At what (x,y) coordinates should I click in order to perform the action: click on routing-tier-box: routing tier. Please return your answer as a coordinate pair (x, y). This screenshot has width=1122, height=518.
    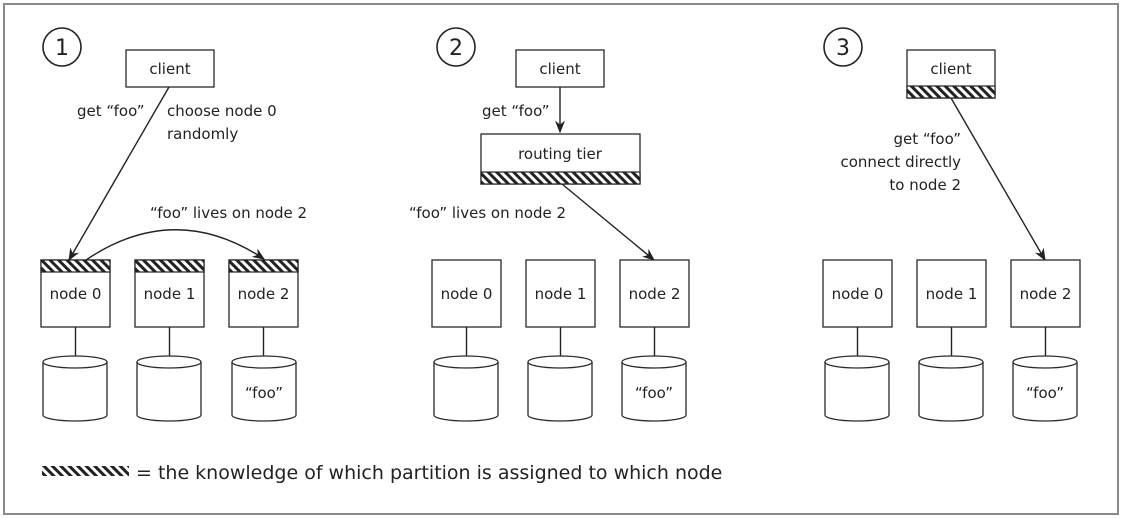
    Looking at the image, I should click on (560, 159).